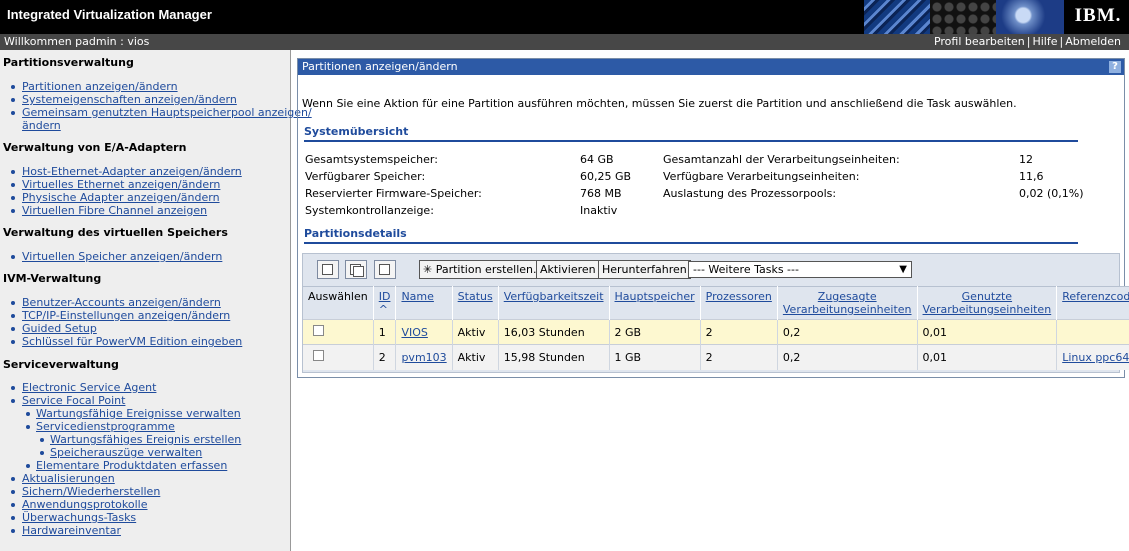 This screenshot has width=1129, height=551. Describe the element at coordinates (1092, 332) in the screenshot. I see `cell-reference-code` at that location.